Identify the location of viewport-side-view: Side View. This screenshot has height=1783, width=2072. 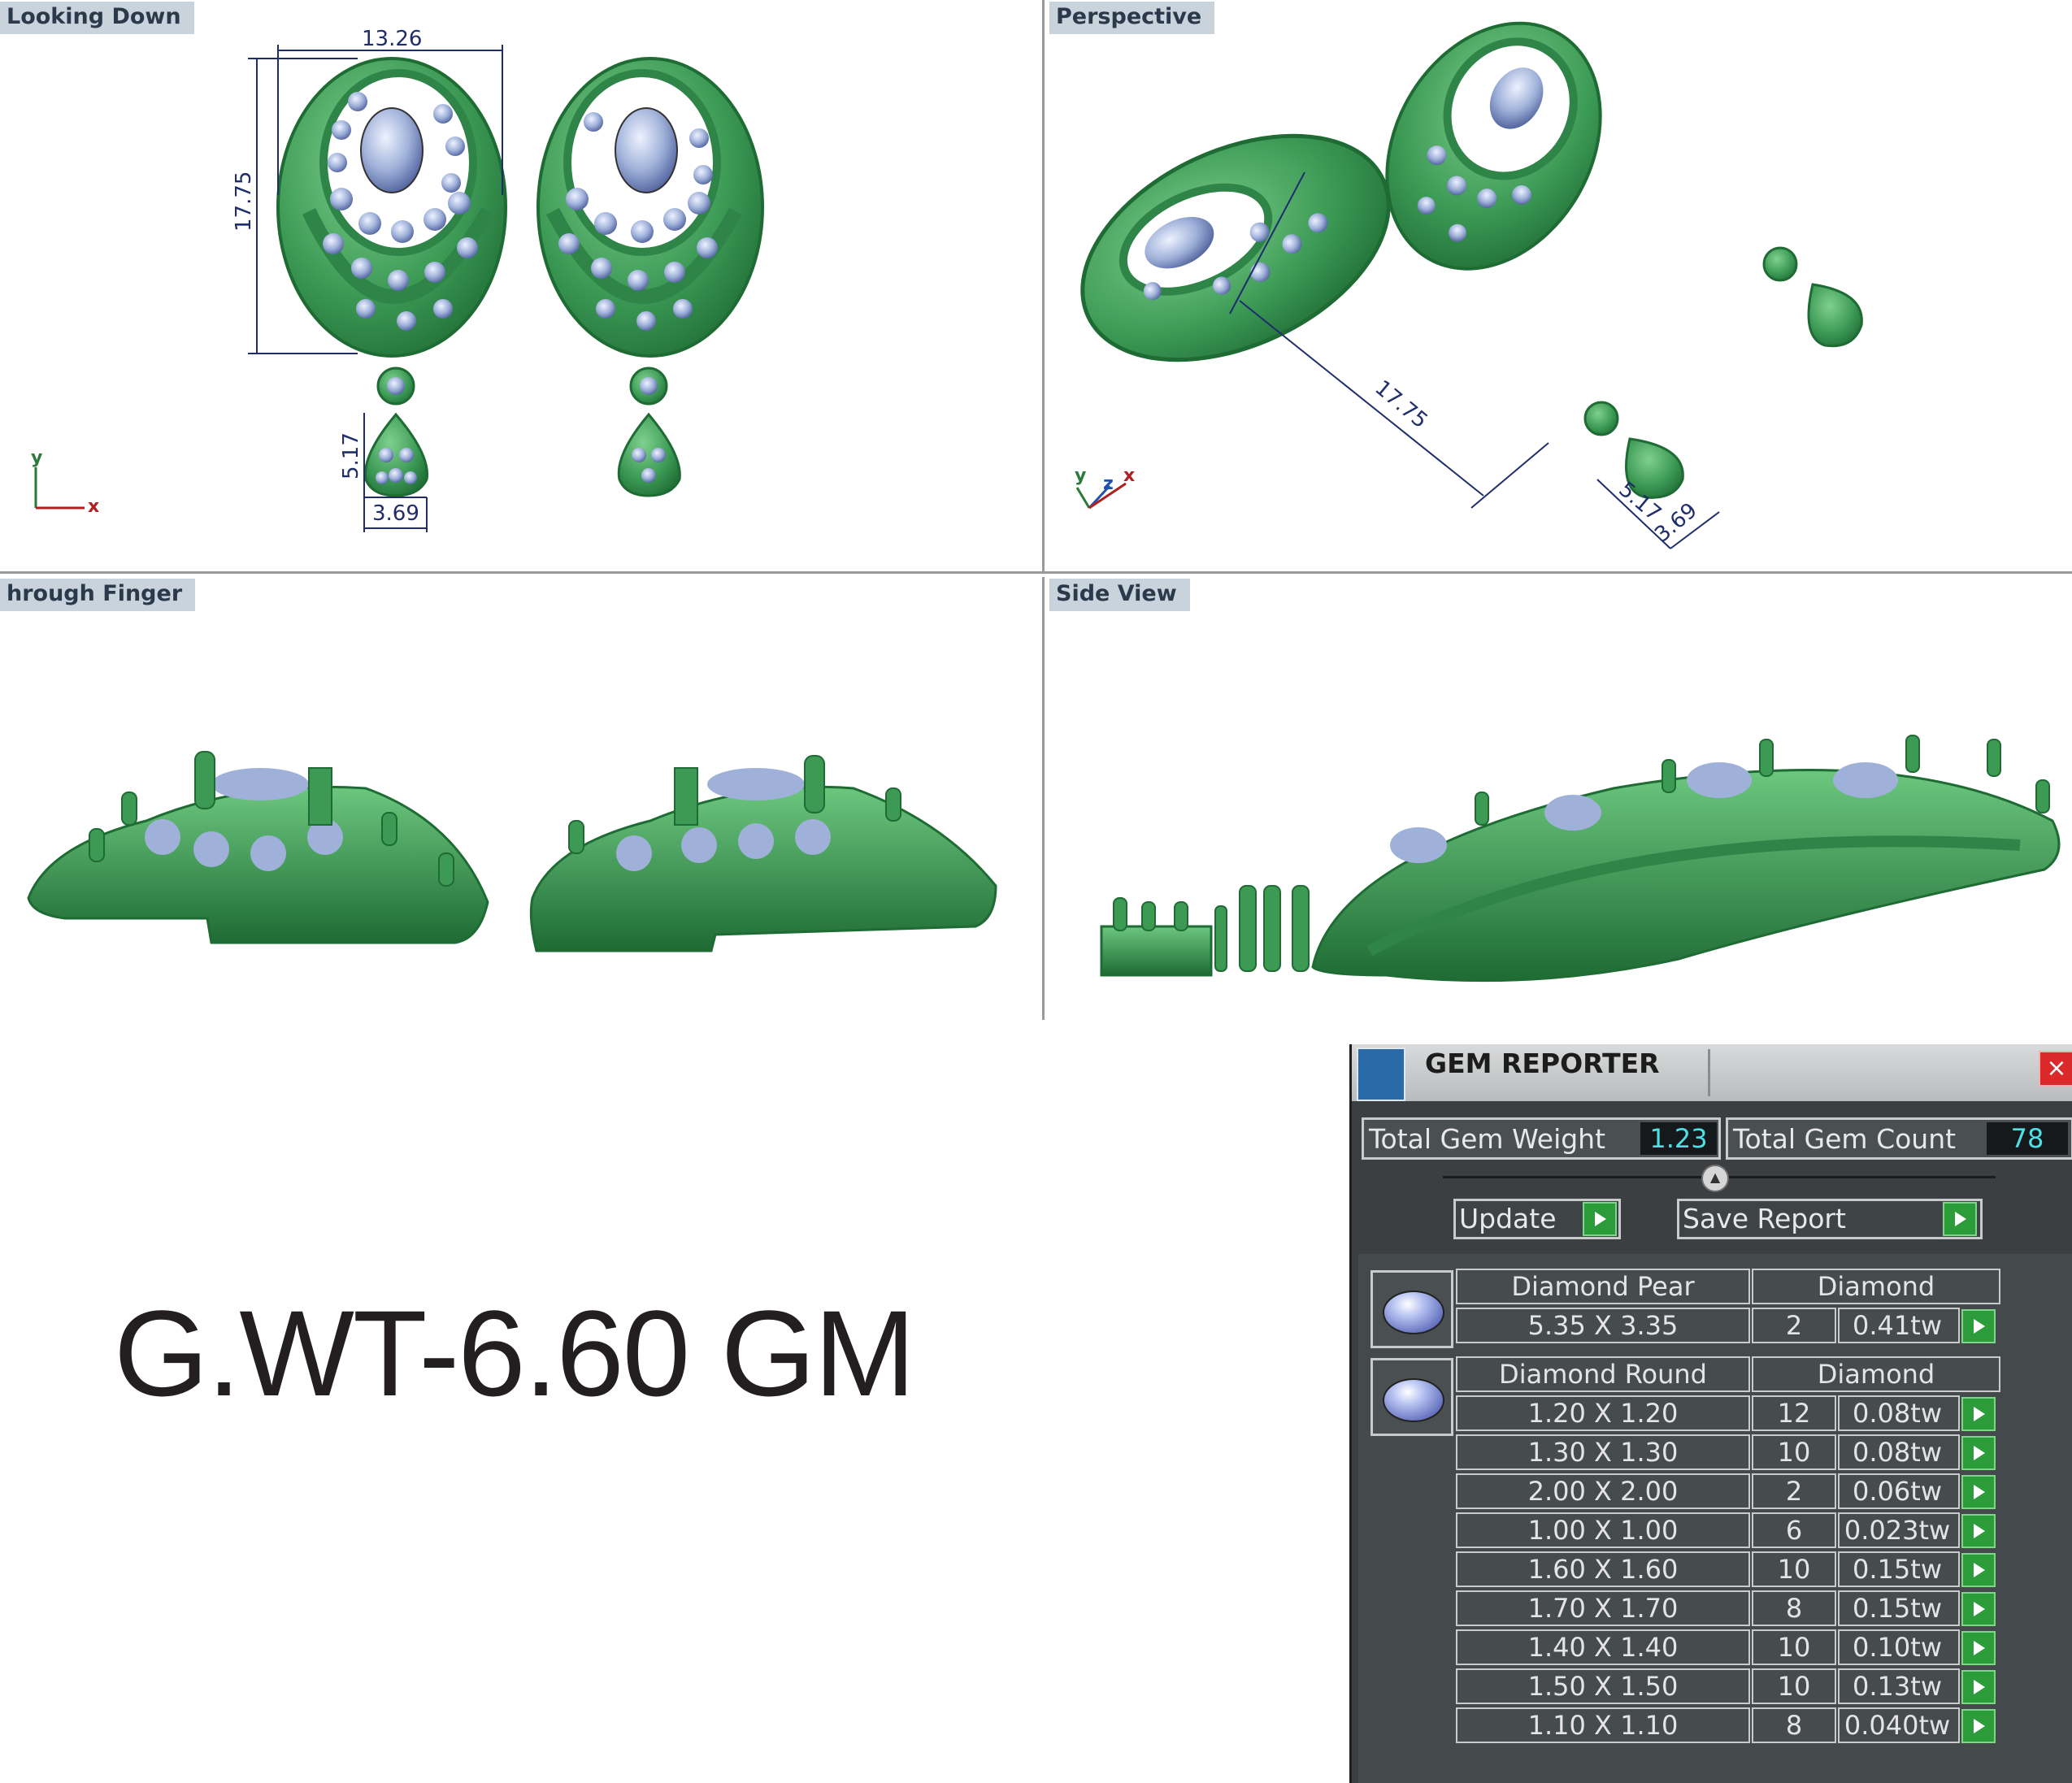
(1558, 798).